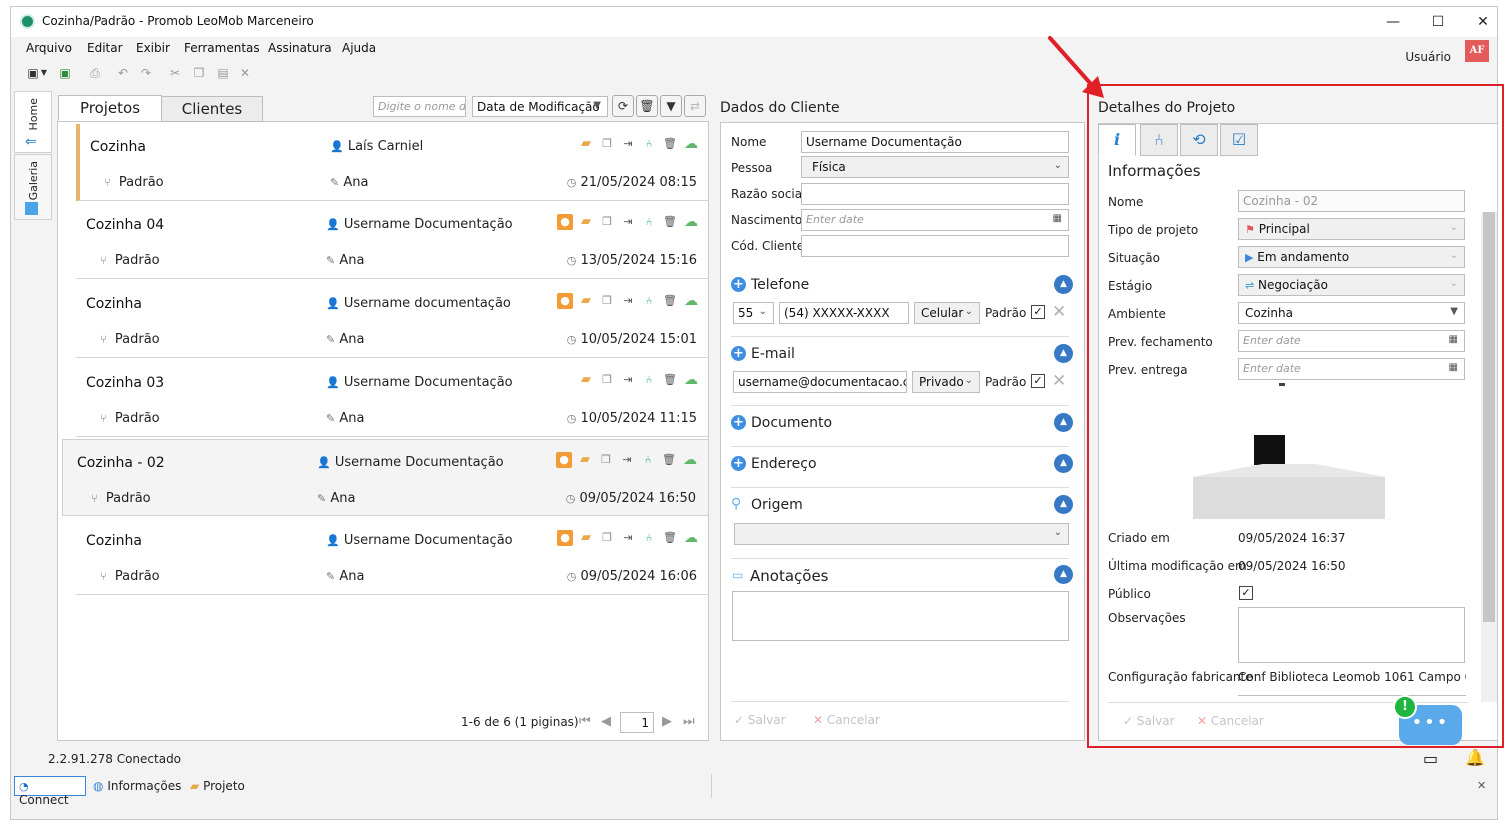  I want to click on minimize-button: —, so click(1393, 22).